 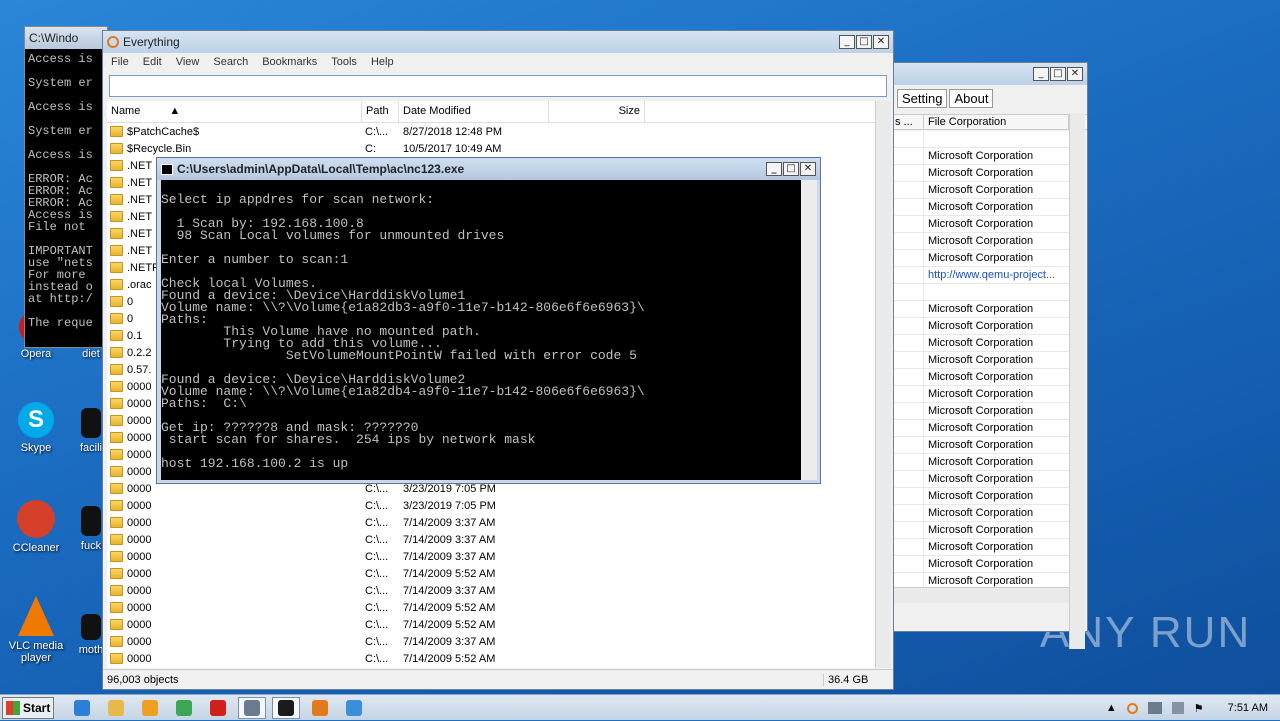 I want to click on volume-icon, so click(x=1177, y=708).